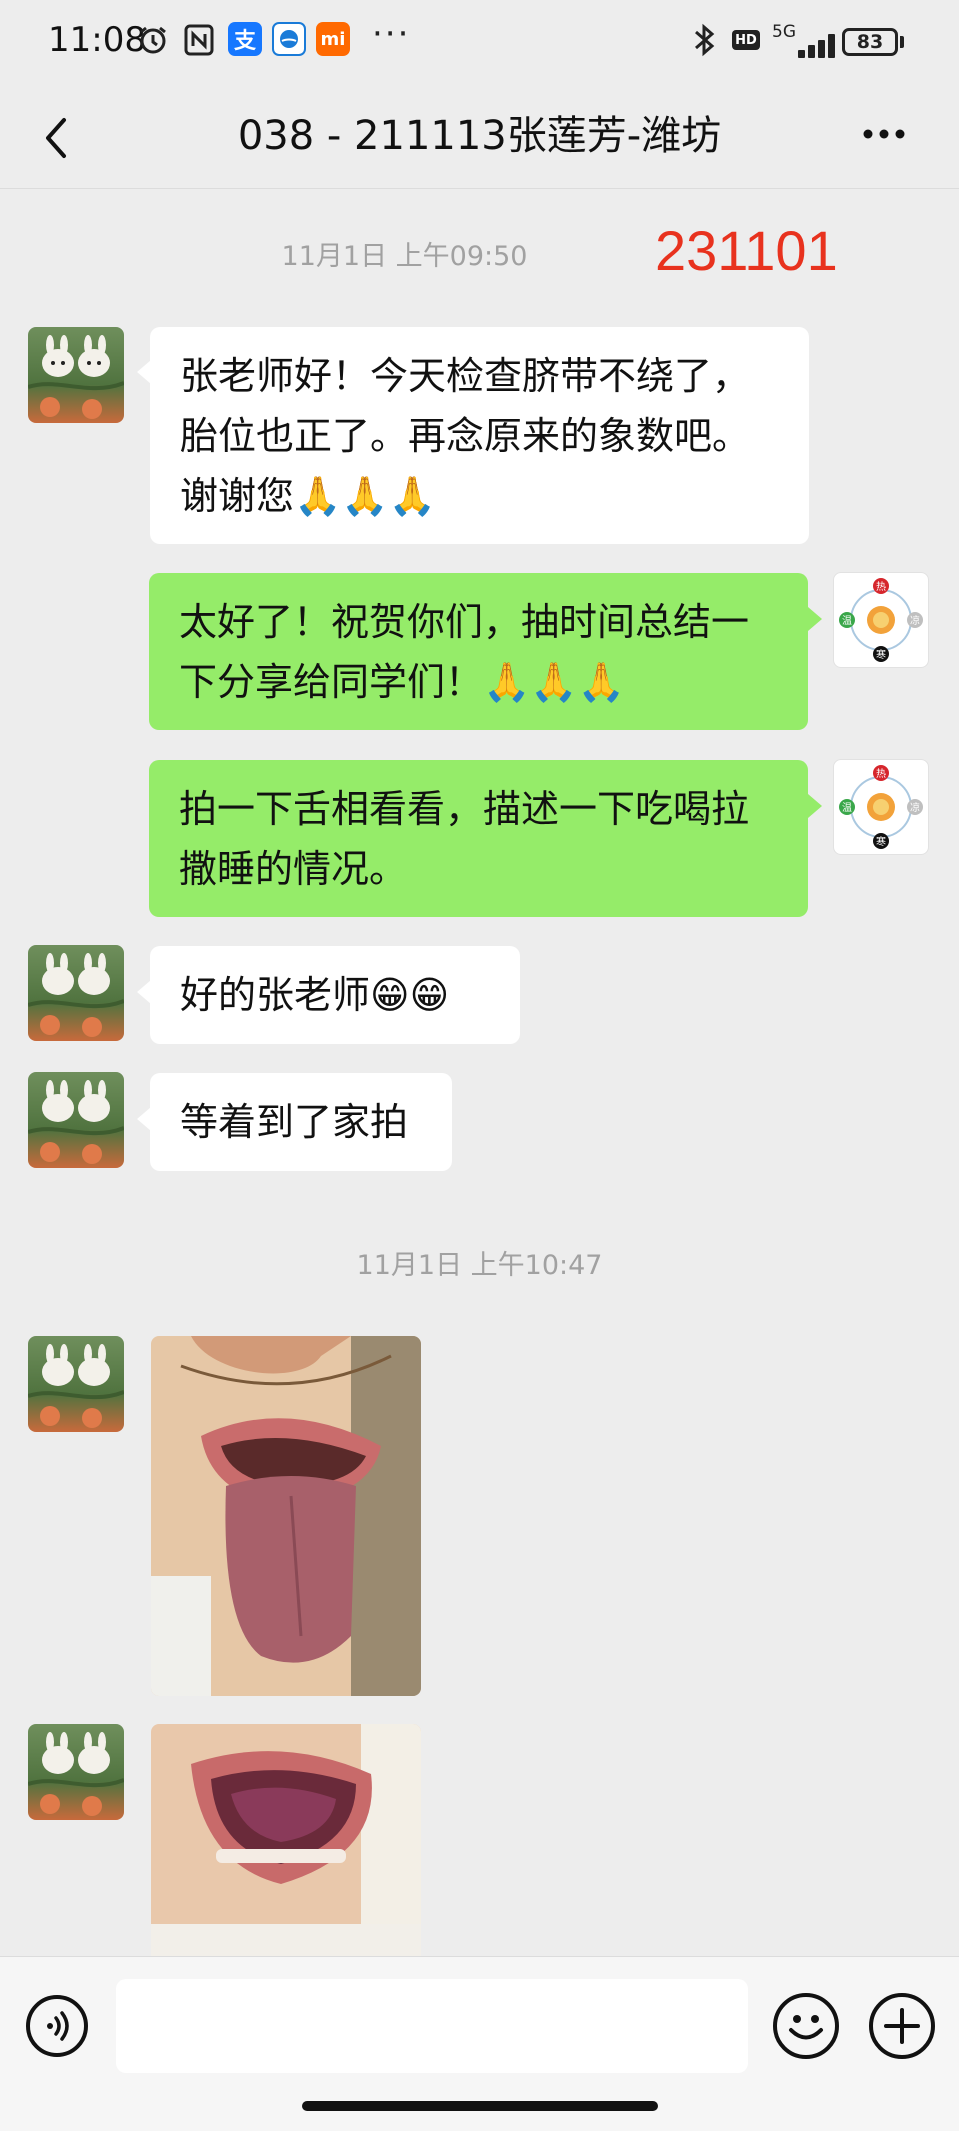  Describe the element at coordinates (199, 40) in the screenshot. I see `nfc-icon` at that location.